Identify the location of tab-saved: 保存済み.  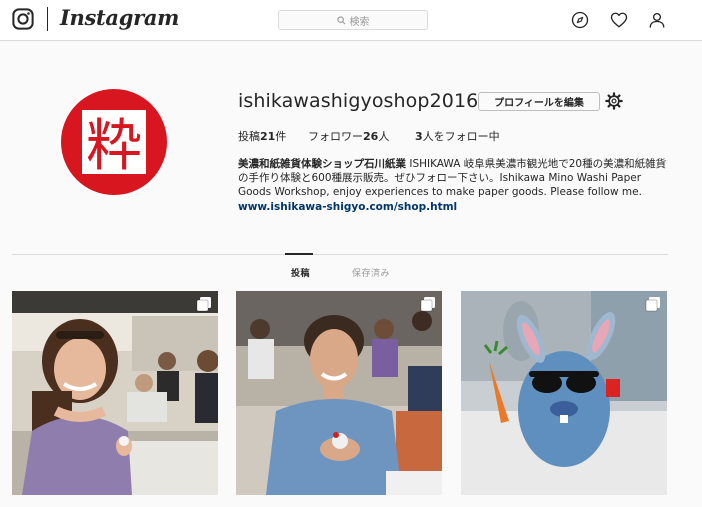
(371, 272).